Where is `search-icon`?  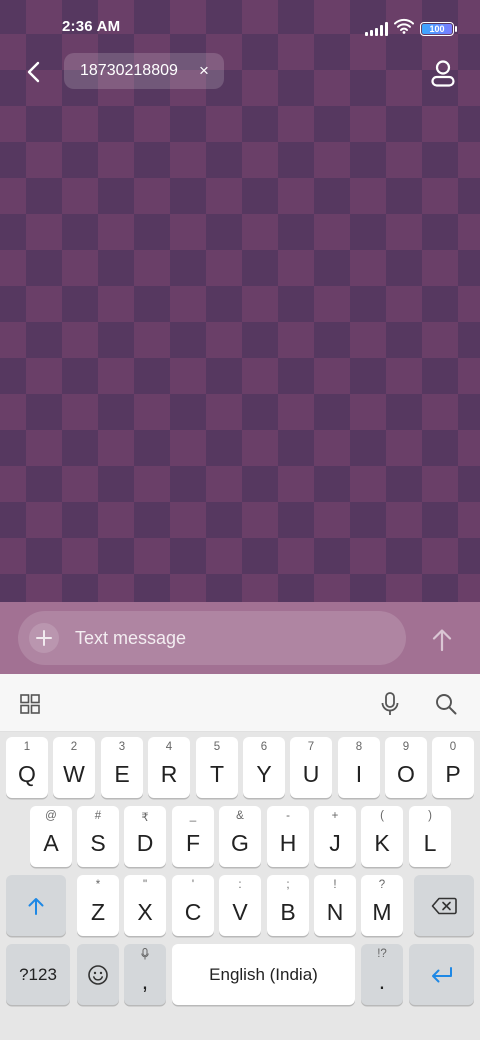 search-icon is located at coordinates (446, 704).